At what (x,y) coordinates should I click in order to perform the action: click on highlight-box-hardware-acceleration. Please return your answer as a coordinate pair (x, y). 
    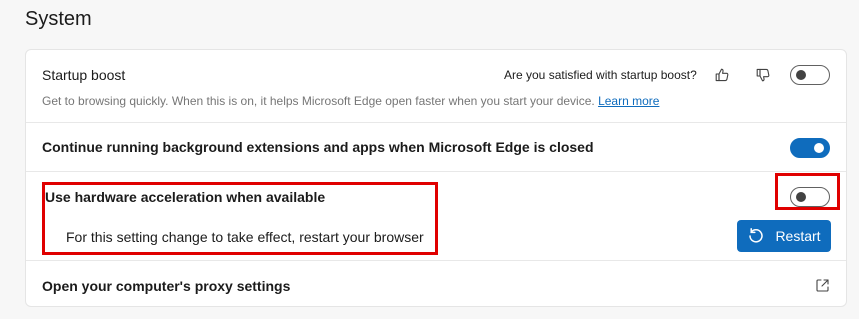
    Looking at the image, I should click on (240, 218).